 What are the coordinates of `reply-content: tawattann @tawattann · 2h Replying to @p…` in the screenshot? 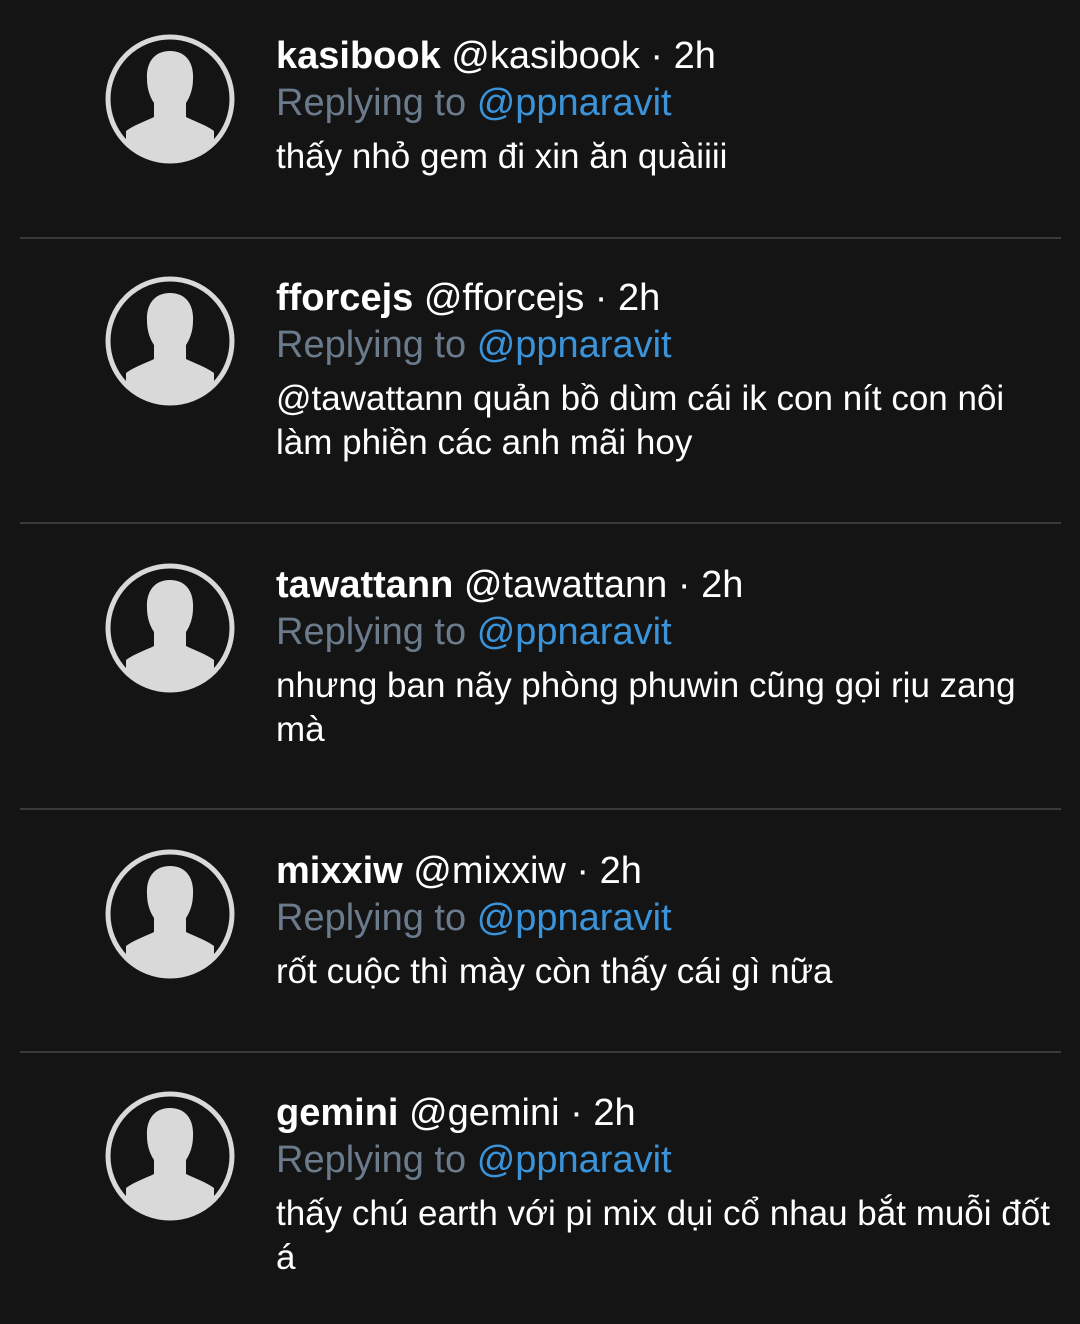 It's located at (671, 657).